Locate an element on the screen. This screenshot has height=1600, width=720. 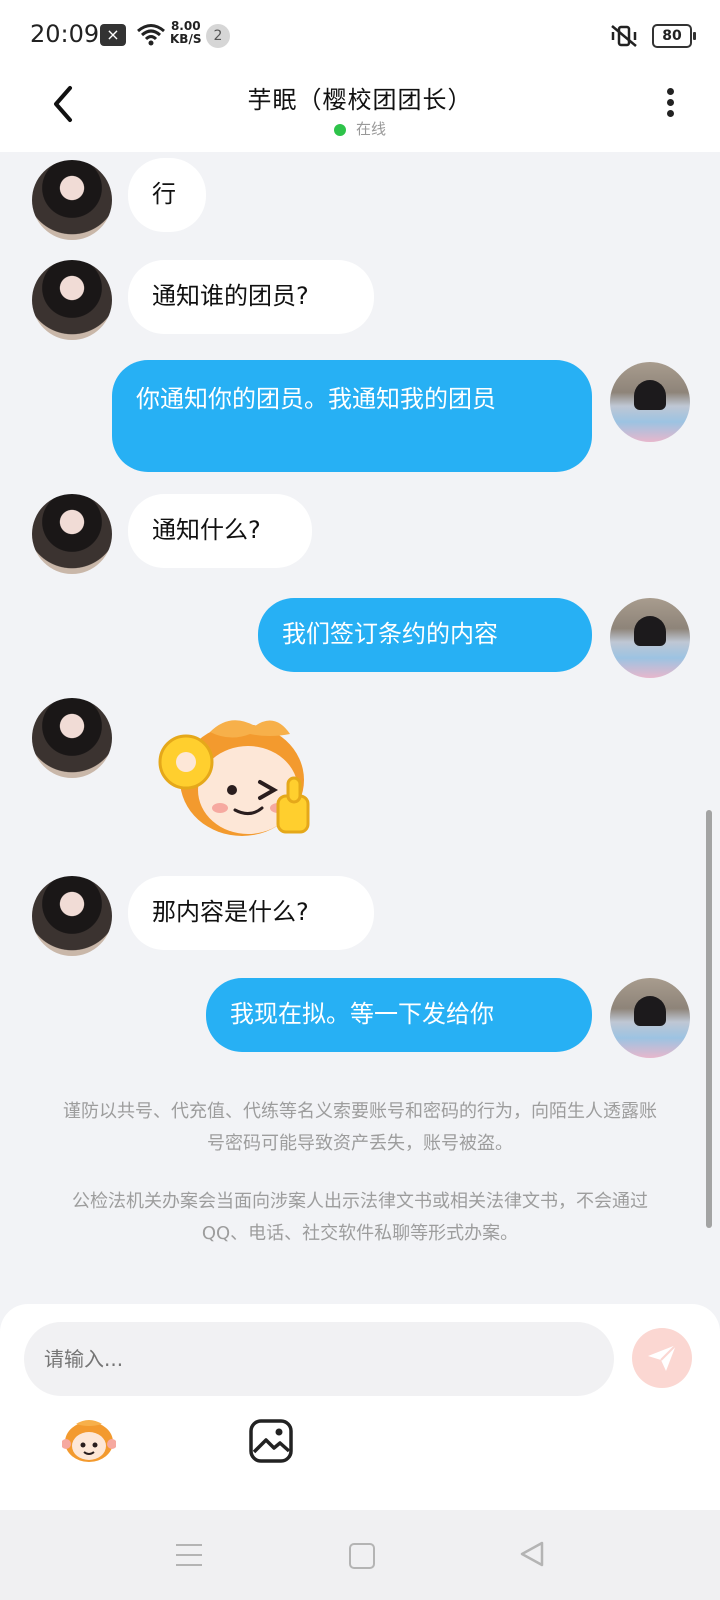
send-icon is located at coordinates (662, 1357).